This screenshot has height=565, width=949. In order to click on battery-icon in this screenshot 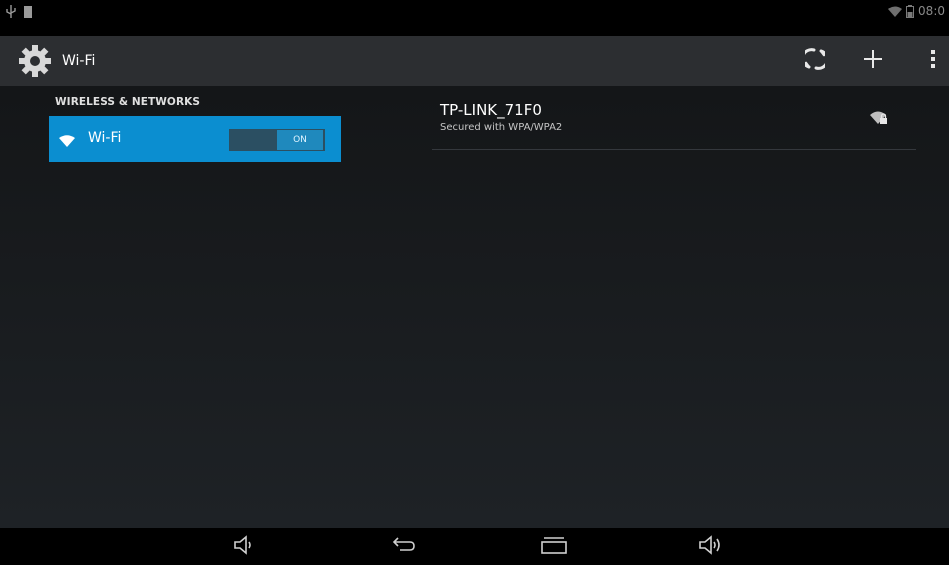, I will do `click(910, 11)`.